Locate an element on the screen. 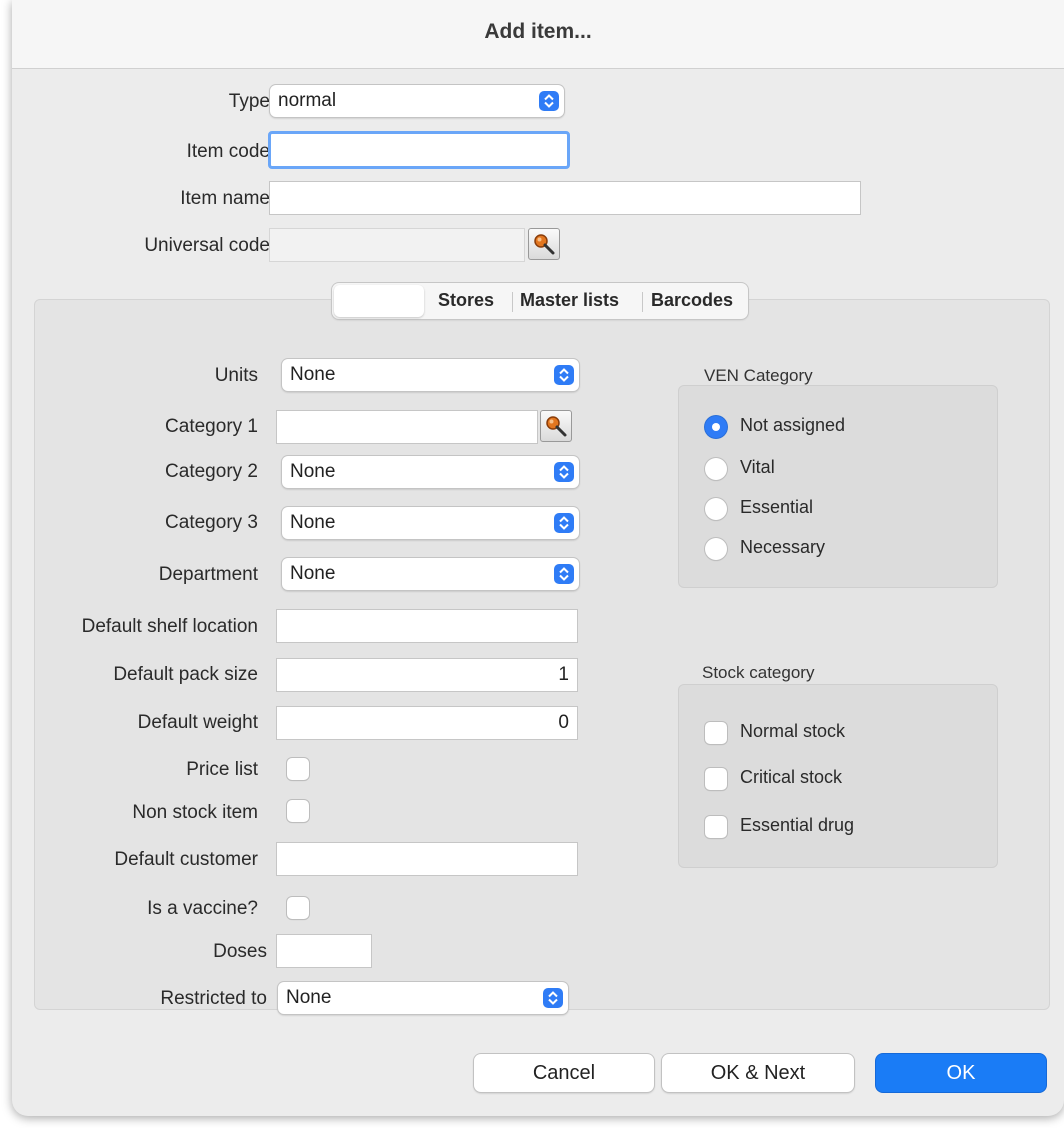  stock-option-label: Normal stock is located at coordinates (793, 731).